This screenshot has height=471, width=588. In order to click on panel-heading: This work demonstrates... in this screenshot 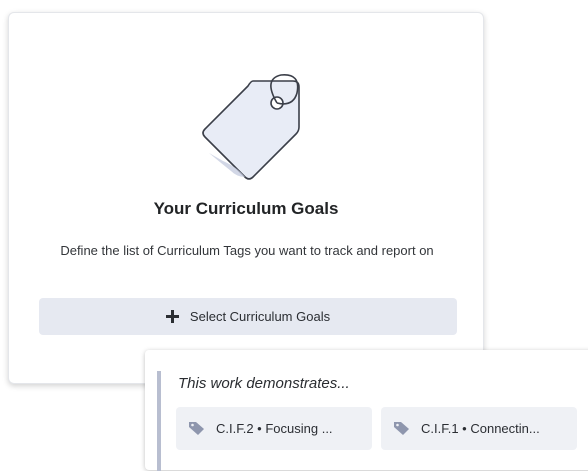, I will do `click(264, 383)`.